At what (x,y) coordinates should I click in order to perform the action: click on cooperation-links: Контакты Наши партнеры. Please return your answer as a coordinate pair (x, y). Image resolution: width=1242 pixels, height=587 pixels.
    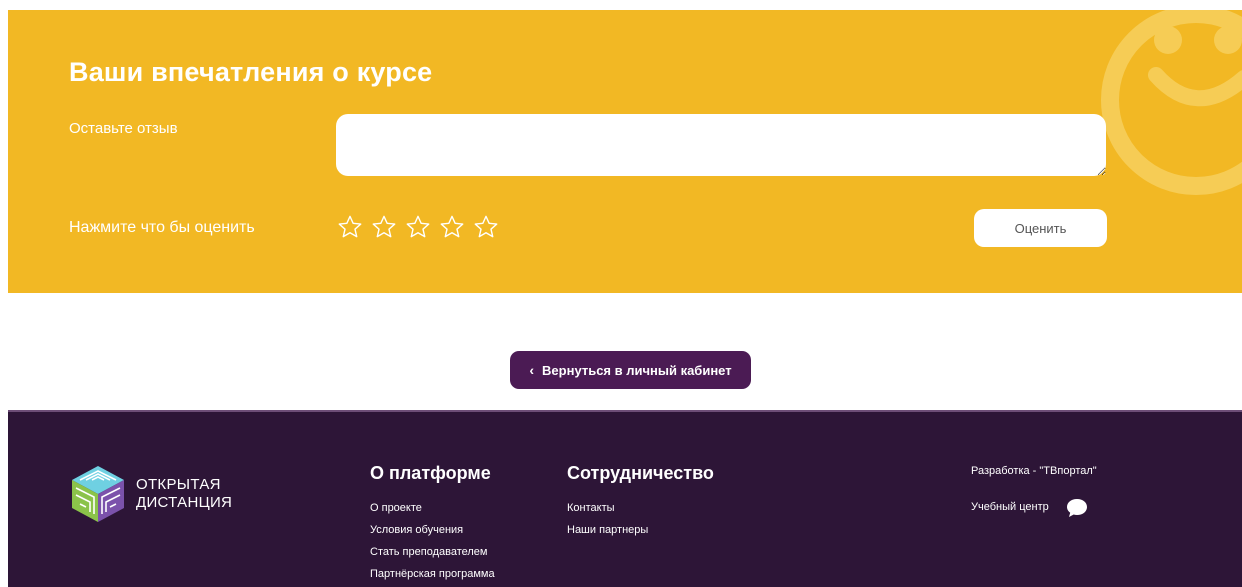
    Looking at the image, I should click on (607, 519).